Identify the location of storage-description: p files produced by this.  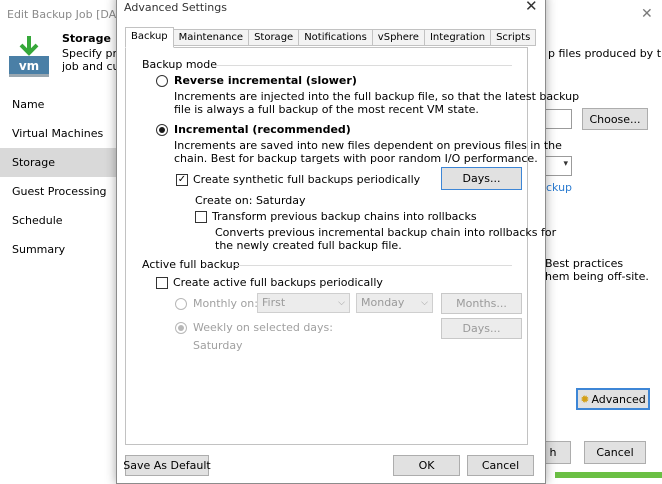
(605, 53).